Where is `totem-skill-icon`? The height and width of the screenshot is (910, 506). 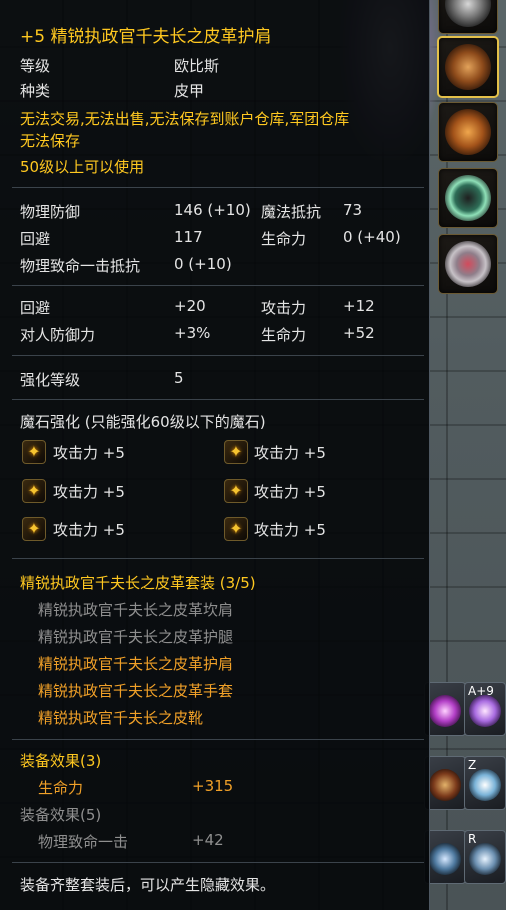
totem-skill-icon is located at coordinates (445, 785).